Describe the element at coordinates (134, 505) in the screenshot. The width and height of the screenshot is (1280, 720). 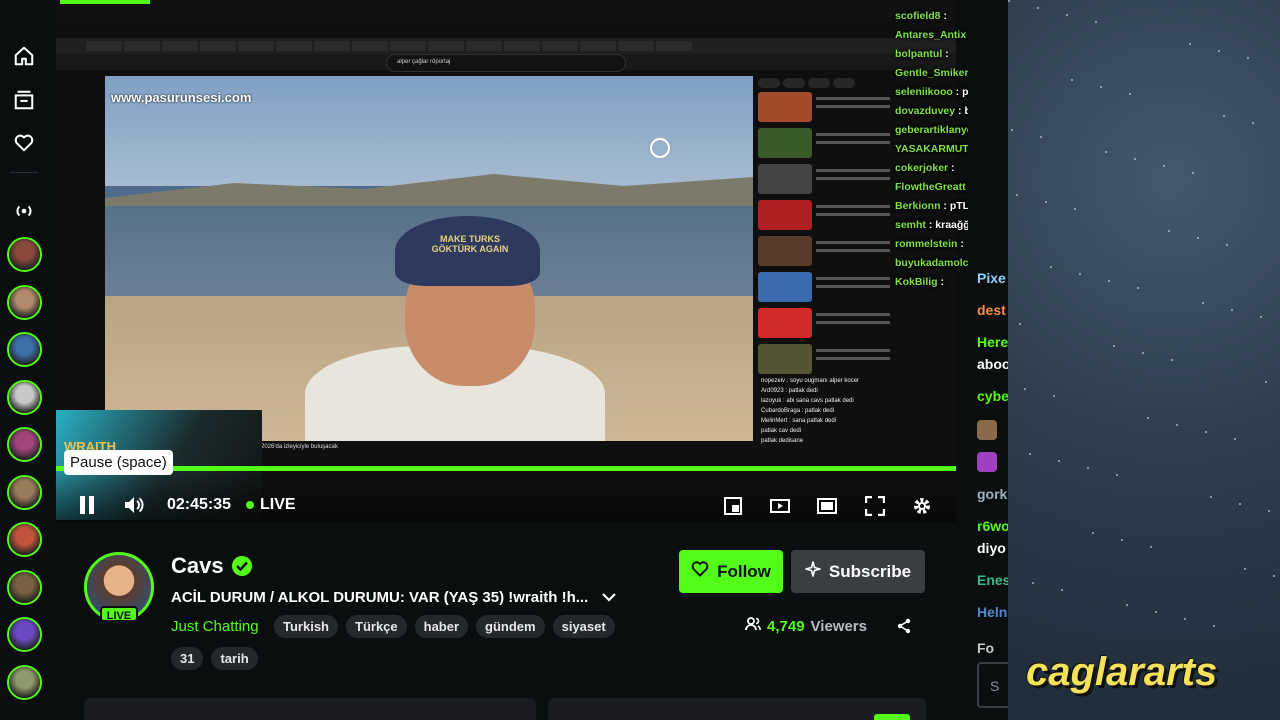
I see `volume-icon` at that location.